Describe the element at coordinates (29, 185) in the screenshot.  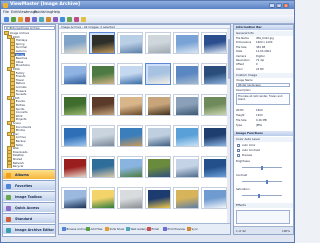
I see `nav-button: Favorites` at that location.